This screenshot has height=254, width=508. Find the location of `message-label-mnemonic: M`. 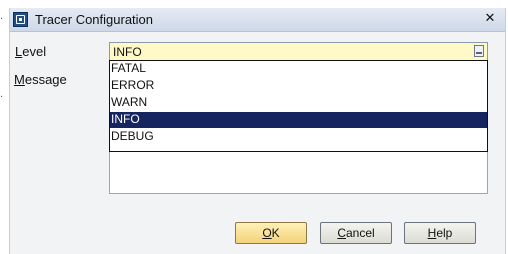

message-label-mnemonic: M is located at coordinates (19, 79).